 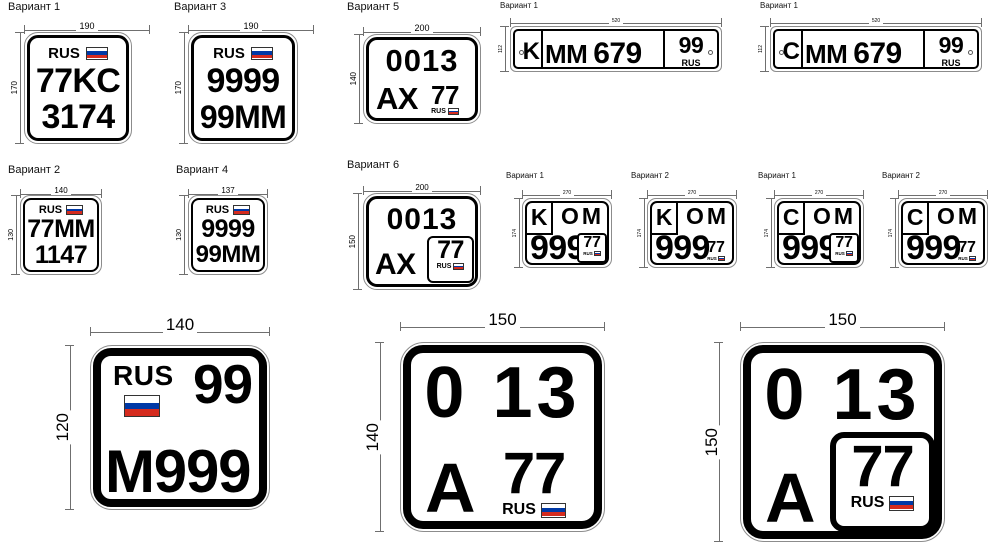 I want to click on license-plate: RUS 77KC 3174, so click(x=78, y=88).